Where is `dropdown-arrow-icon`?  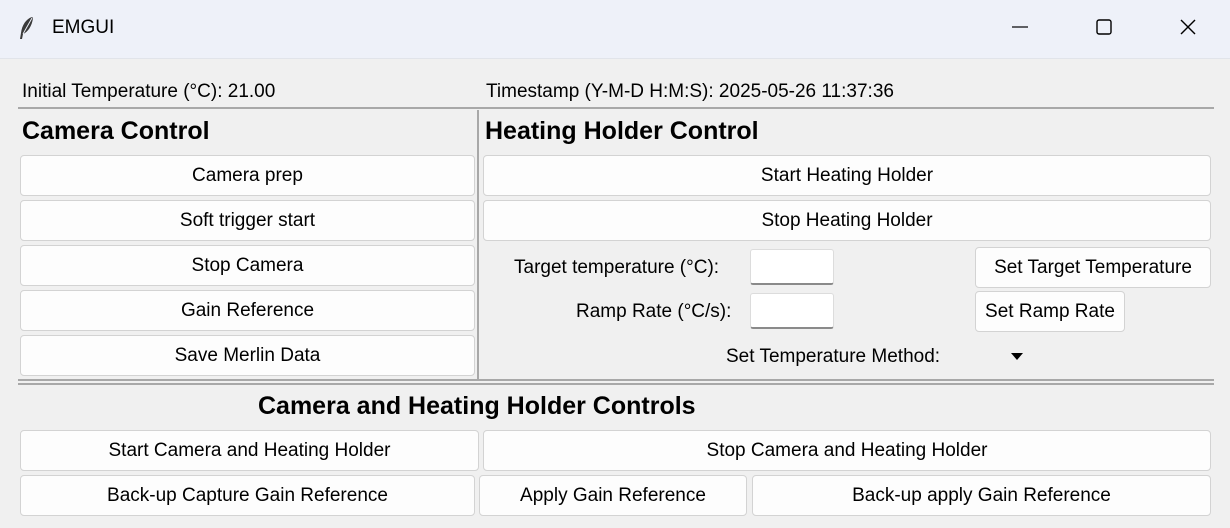 dropdown-arrow-icon is located at coordinates (1017, 356).